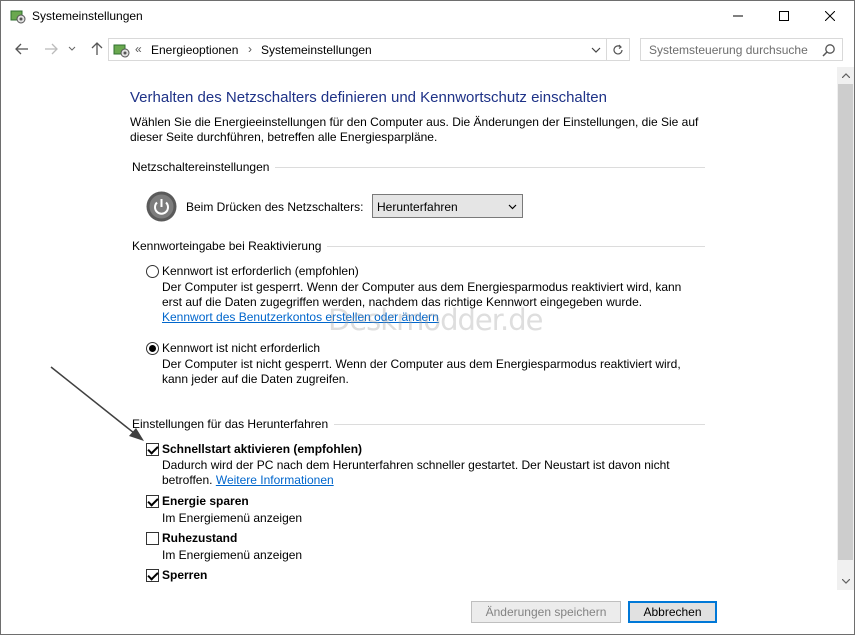 Image resolution: width=855 pixels, height=636 pixels. What do you see at coordinates (204, 167) in the screenshot?
I see `section-heading-power: Netzschaltereinstellungen` at bounding box center [204, 167].